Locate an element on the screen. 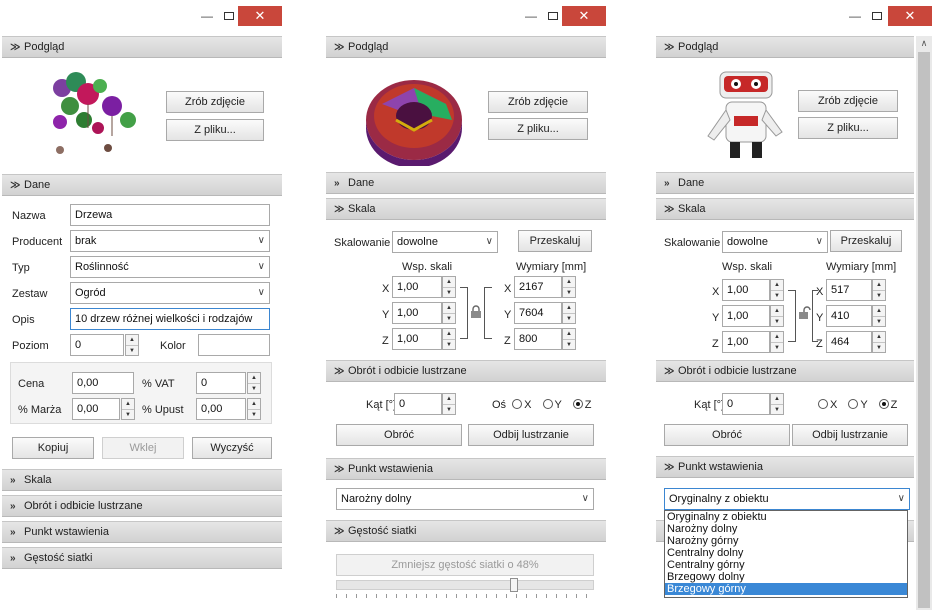  scale-factor-y-input: 1,00 is located at coordinates (417, 313).